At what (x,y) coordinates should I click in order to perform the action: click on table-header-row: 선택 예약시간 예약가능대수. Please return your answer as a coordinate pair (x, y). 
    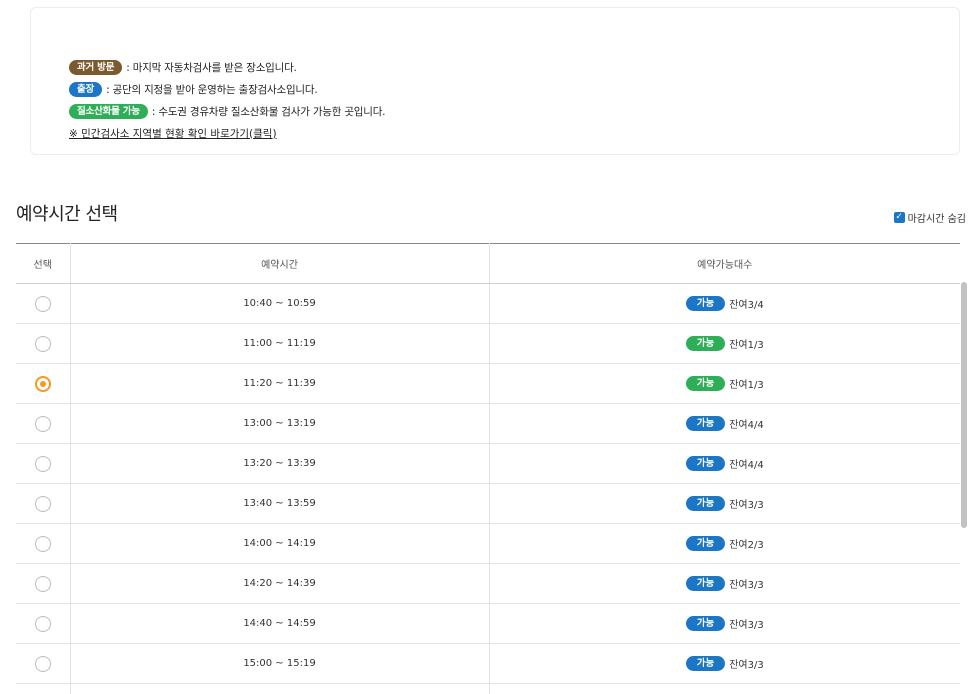
    Looking at the image, I should click on (488, 263).